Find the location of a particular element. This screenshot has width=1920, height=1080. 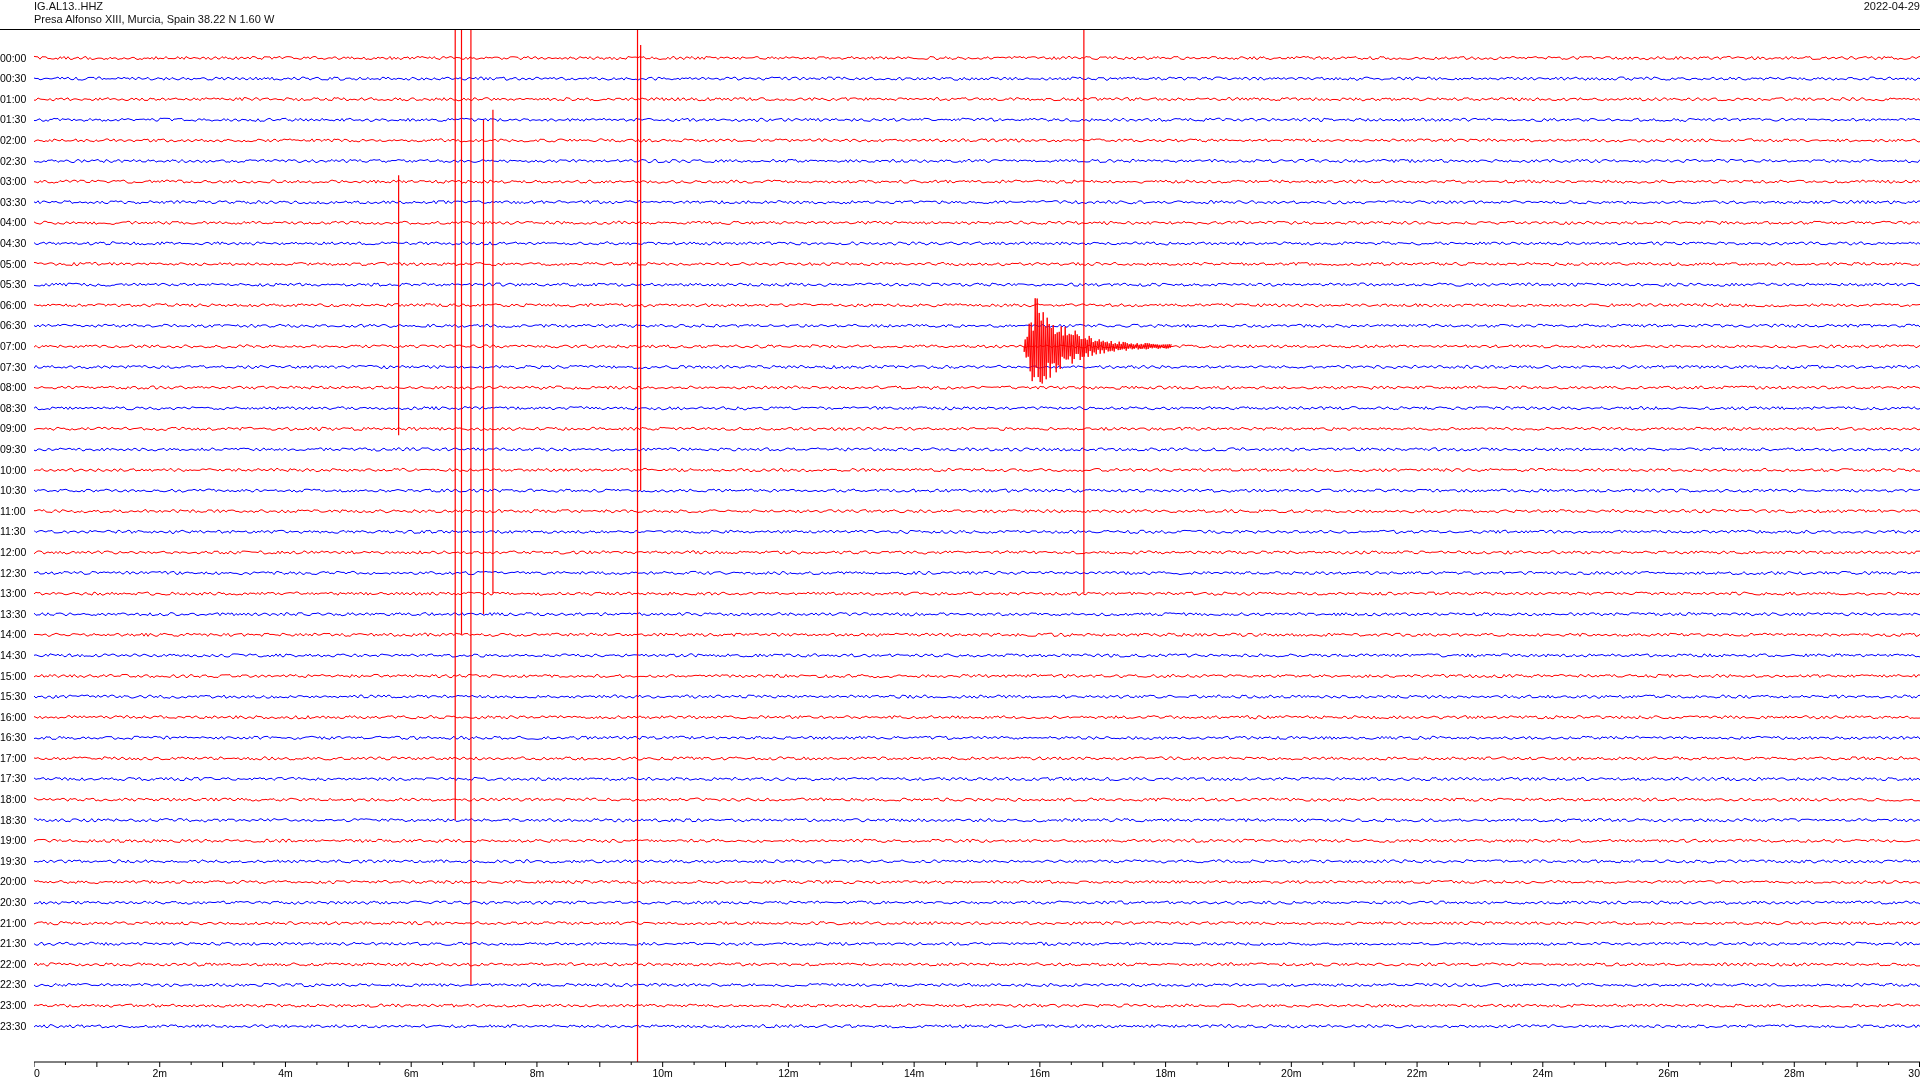

time-label: 04:30 is located at coordinates (14, 244).